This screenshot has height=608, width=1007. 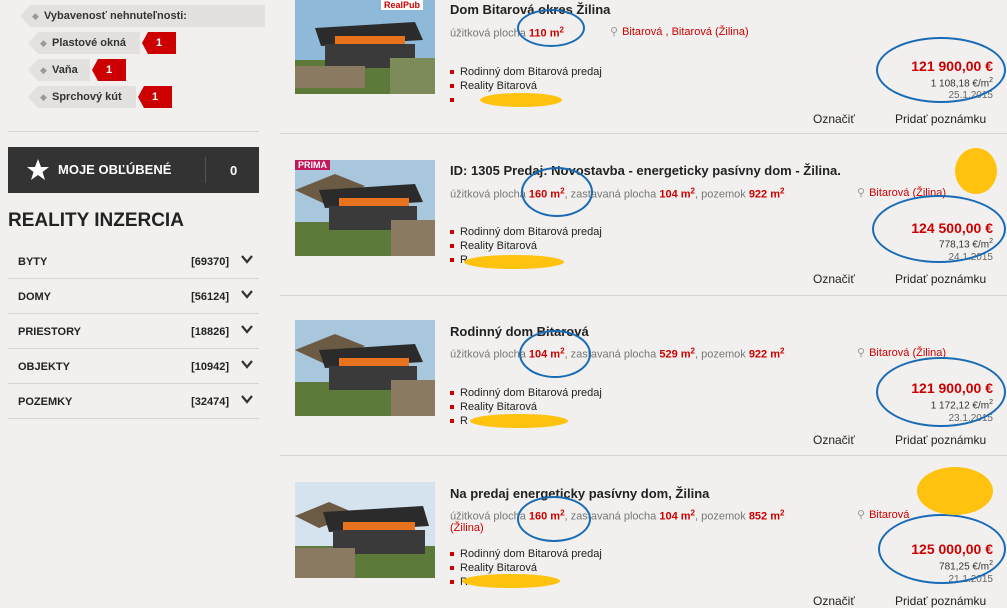 What do you see at coordinates (764, 516) in the screenshot?
I see `land-value: 852 m` at bounding box center [764, 516].